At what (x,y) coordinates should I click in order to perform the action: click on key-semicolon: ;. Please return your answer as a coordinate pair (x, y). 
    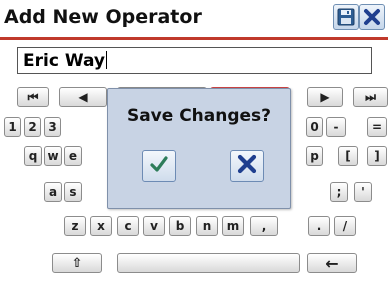
    Looking at the image, I should click on (339, 192).